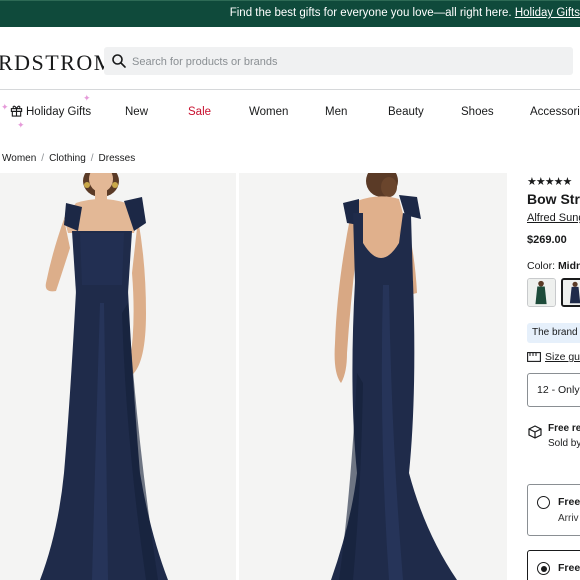 This screenshot has height=580, width=580. I want to click on swatch-green-image, so click(541, 292).